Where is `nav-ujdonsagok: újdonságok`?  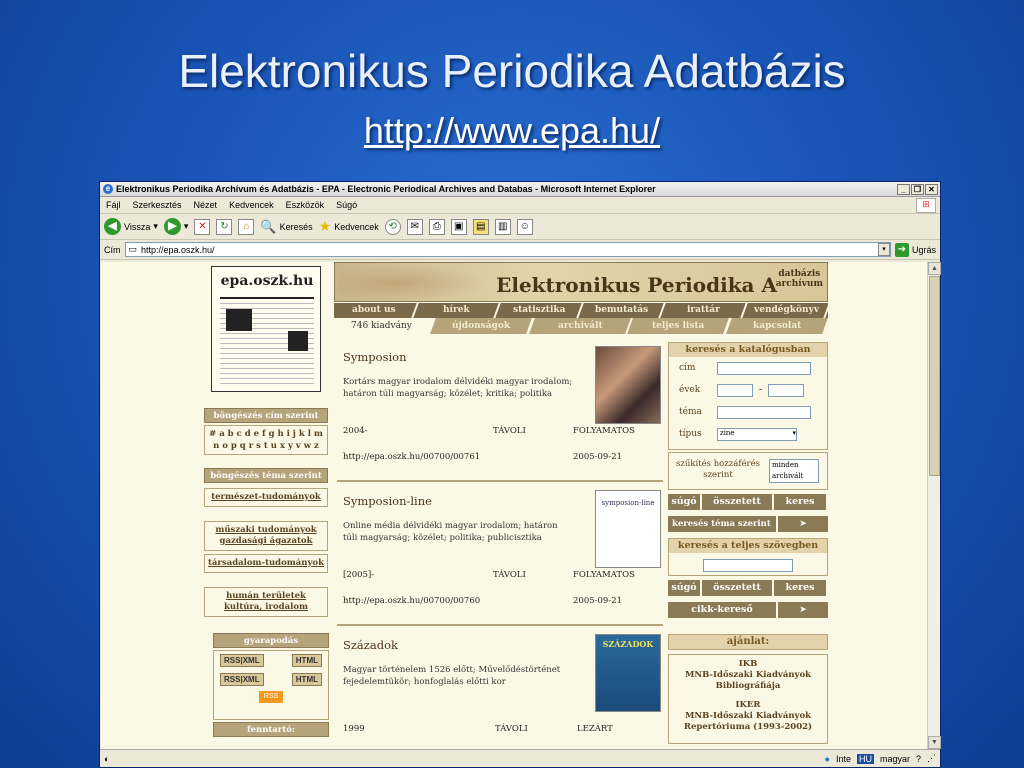 nav-ujdonsagok: újdonságok is located at coordinates (482, 326).